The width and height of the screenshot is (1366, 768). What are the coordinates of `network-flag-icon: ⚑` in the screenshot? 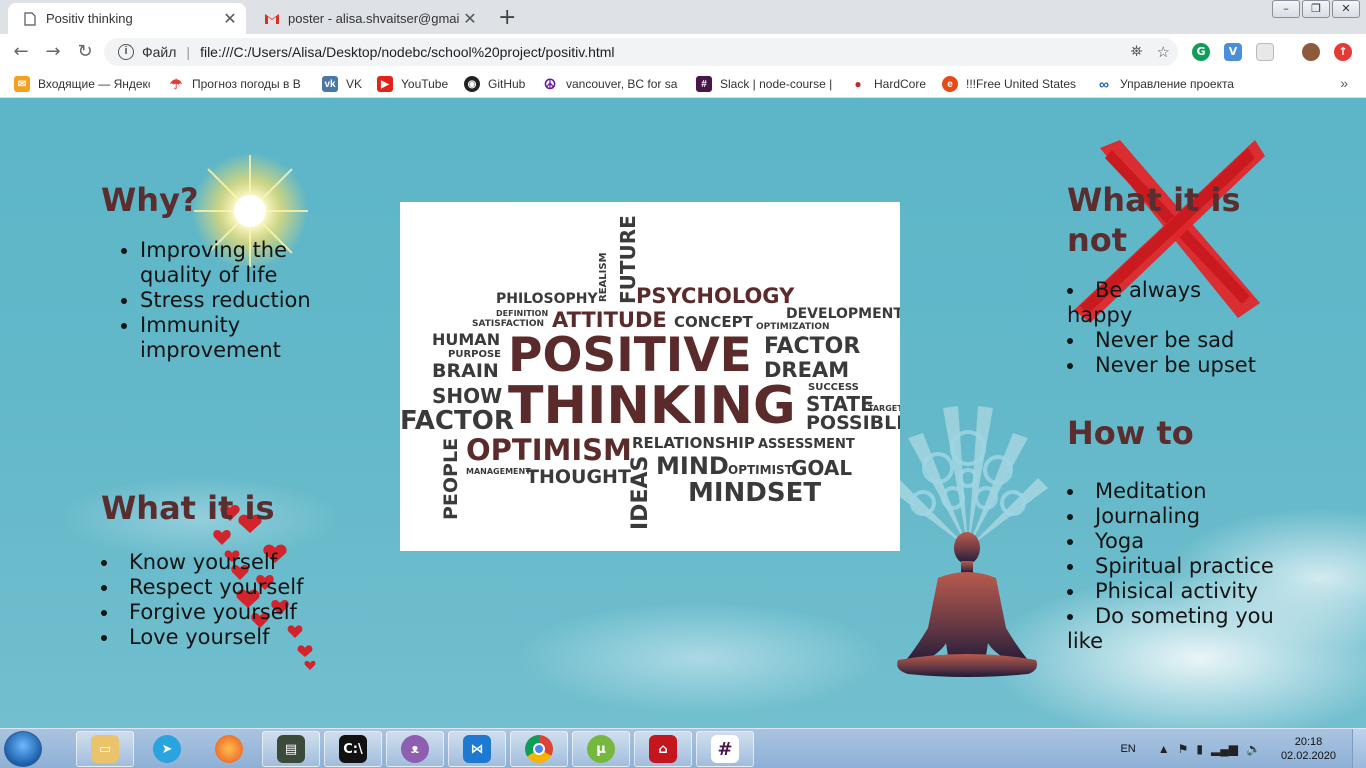 It's located at (1183, 749).